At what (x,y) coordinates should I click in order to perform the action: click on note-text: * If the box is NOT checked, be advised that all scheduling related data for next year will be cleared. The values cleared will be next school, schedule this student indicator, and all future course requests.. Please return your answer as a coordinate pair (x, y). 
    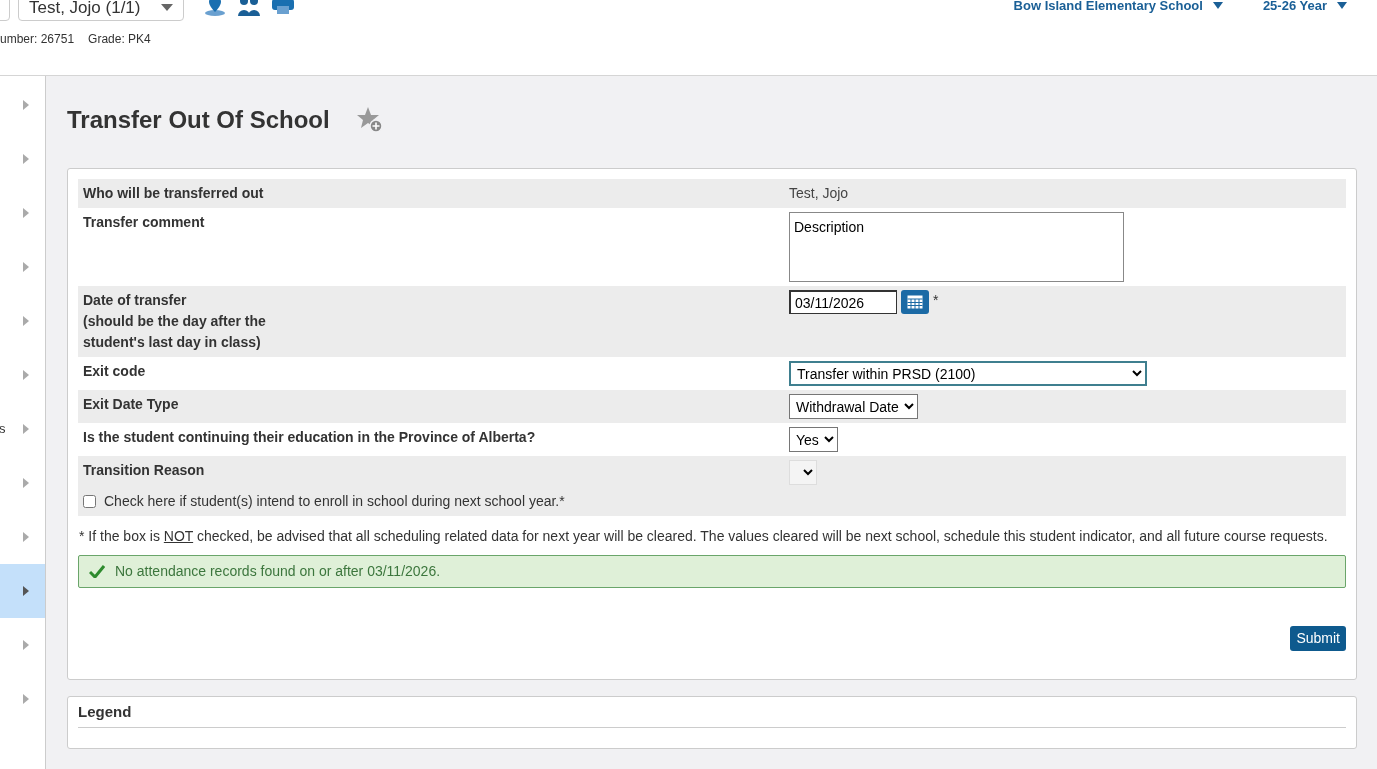
    Looking at the image, I should click on (703, 536).